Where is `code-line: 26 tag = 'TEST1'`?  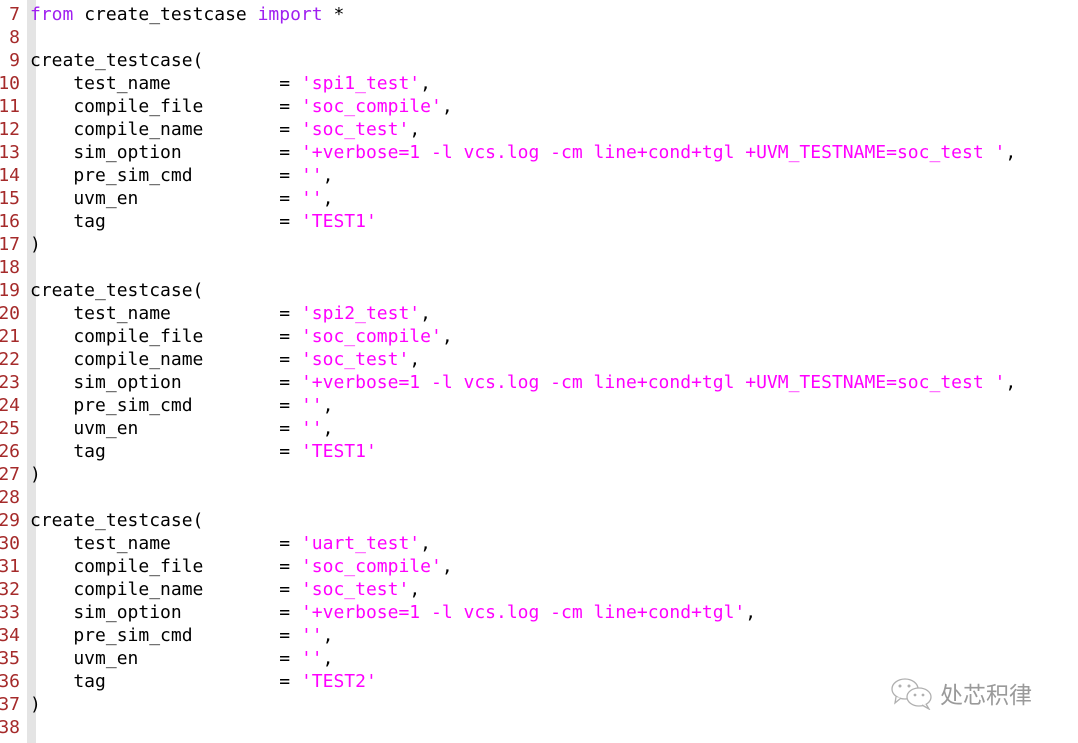 code-line: 26 tag = 'TEST1' is located at coordinates (539, 451).